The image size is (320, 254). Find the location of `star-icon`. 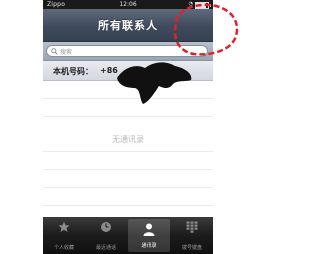

star-icon is located at coordinates (64, 226).